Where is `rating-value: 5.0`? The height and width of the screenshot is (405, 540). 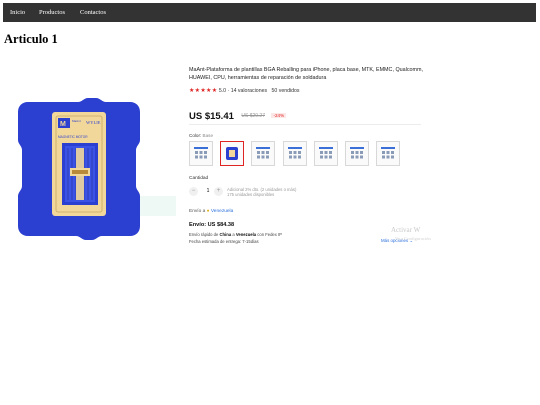 rating-value: 5.0 is located at coordinates (222, 91).